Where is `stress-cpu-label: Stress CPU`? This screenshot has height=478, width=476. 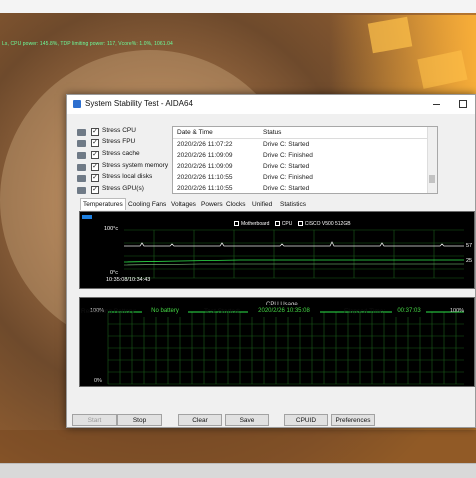 stress-cpu-label: Stress CPU is located at coordinates (119, 130).